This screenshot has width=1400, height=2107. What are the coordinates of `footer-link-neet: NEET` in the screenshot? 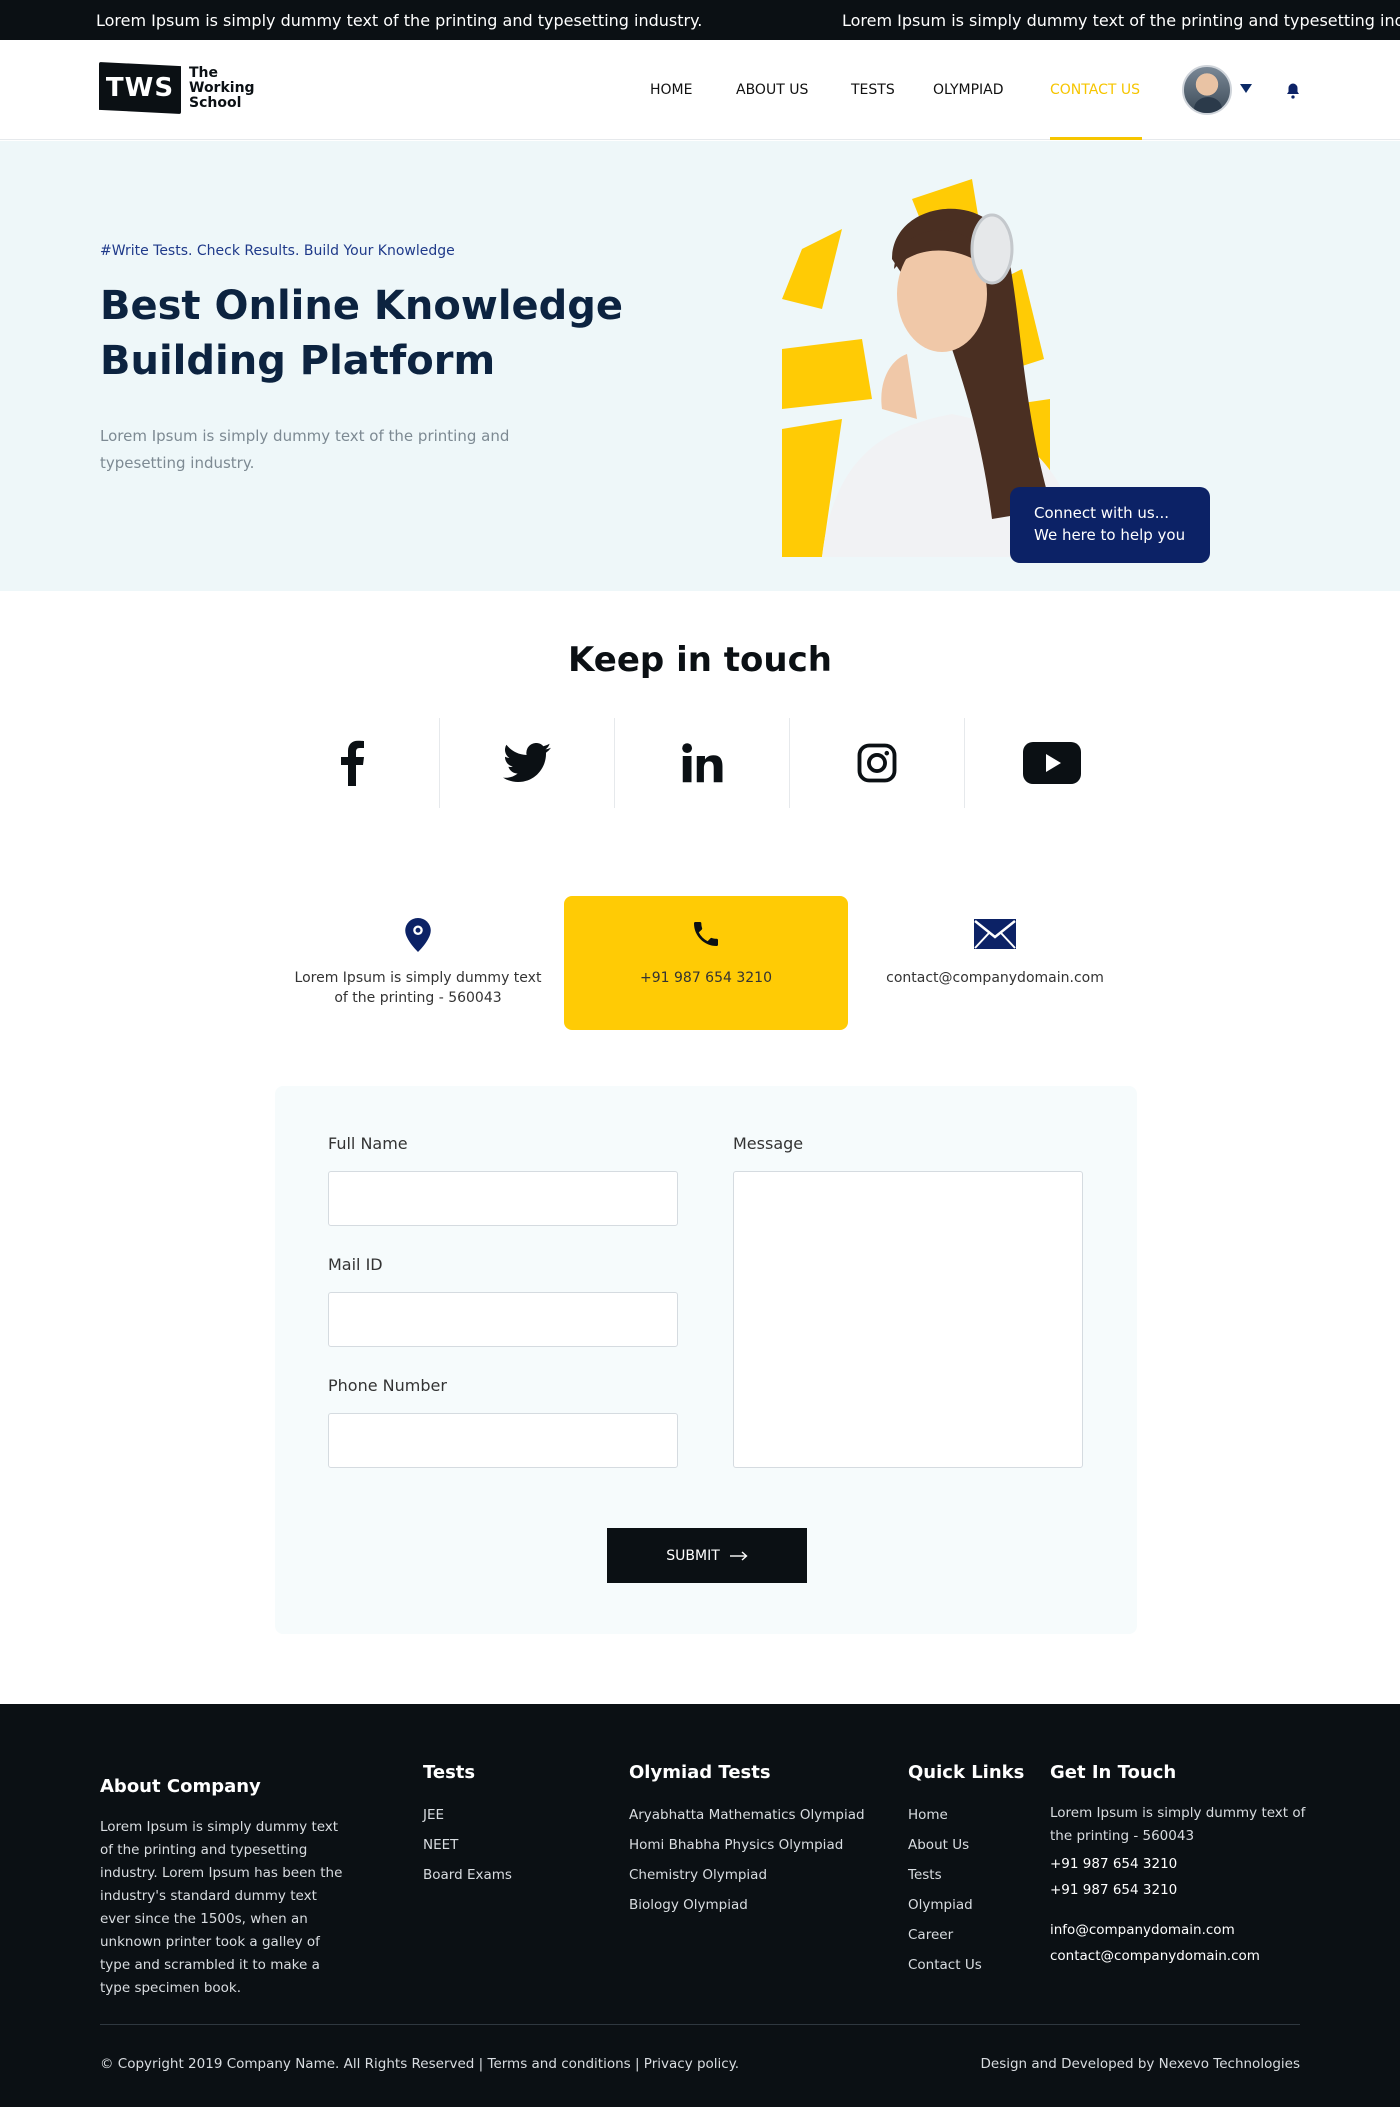 It's located at (440, 1845).